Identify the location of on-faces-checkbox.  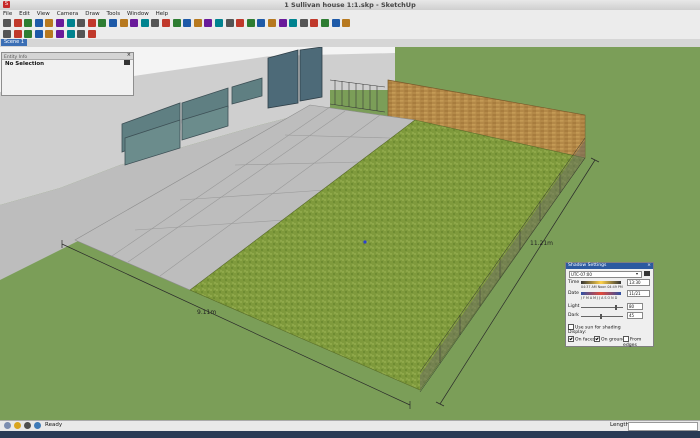
(571, 339).